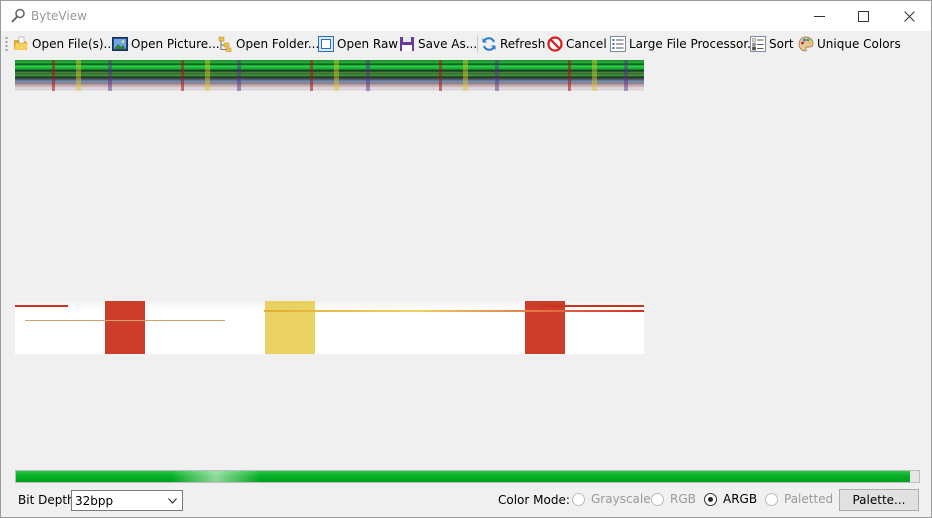 Image resolution: width=932 pixels, height=518 pixels. I want to click on bit-depth-value: 32bpp, so click(94, 500).